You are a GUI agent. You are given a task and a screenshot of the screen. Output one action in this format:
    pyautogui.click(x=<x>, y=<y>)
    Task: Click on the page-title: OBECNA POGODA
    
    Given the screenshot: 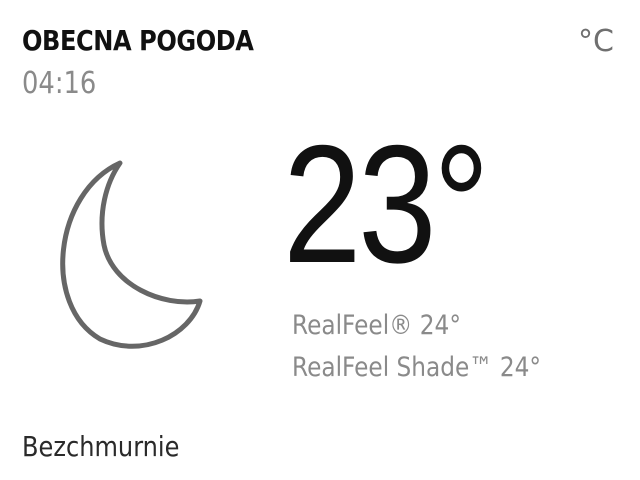 What is the action you would take?
    pyautogui.click(x=138, y=40)
    